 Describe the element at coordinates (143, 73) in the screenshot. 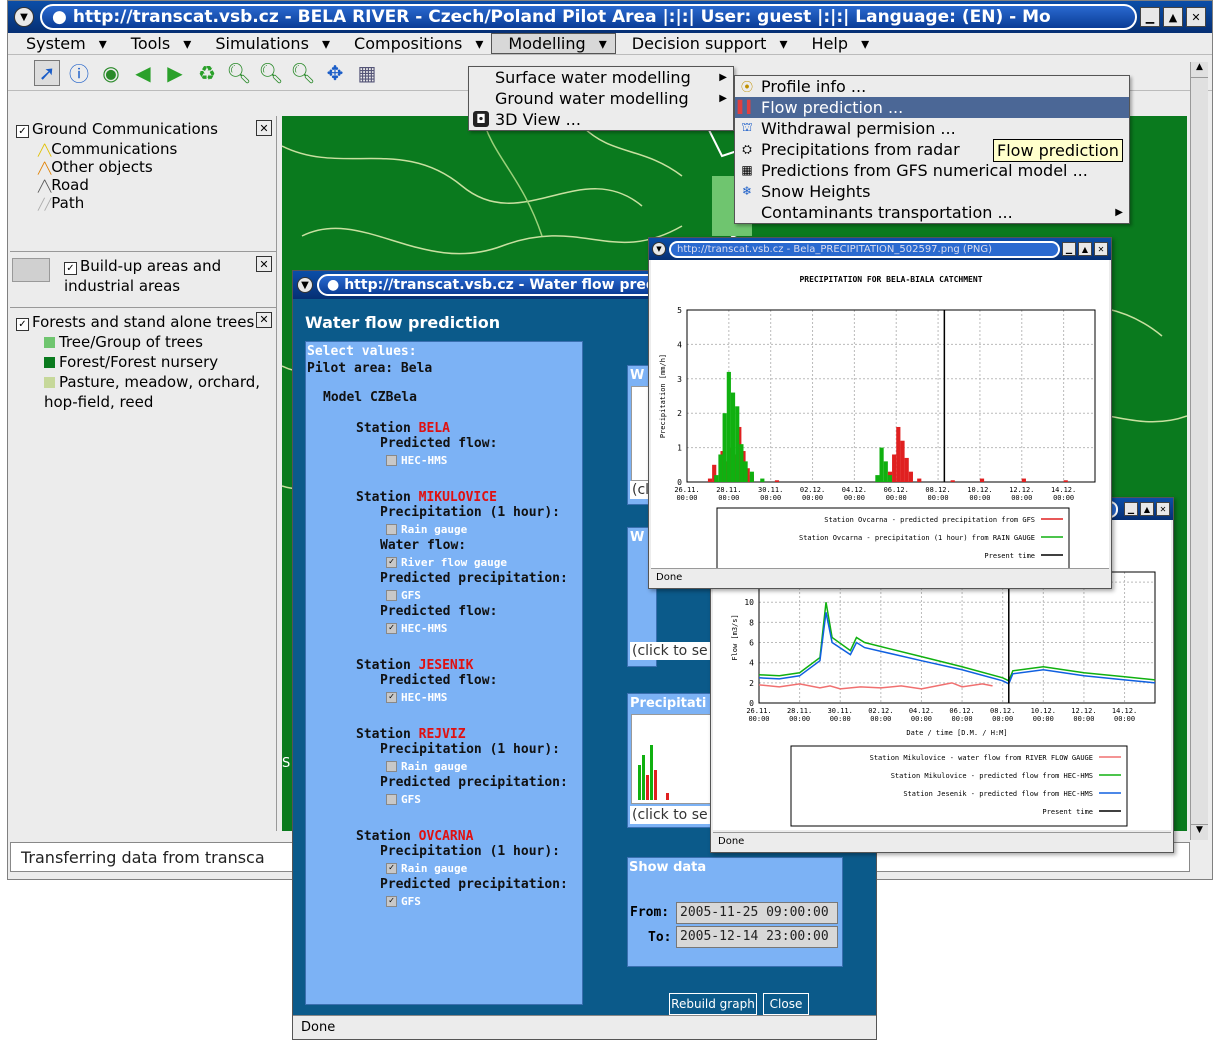

I see `arrow-left-icon: ◀` at that location.